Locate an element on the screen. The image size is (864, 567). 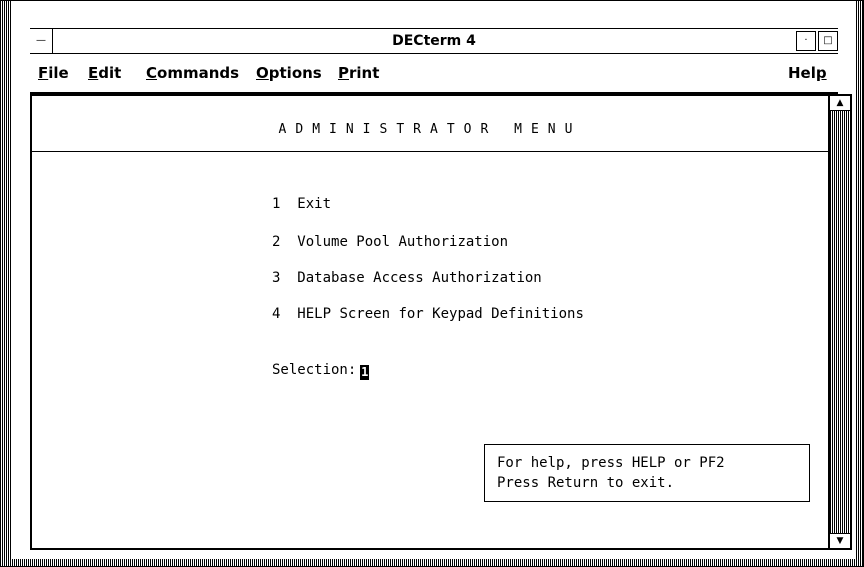
title-bar: — DECterm 4 · □ is located at coordinates (434, 41).